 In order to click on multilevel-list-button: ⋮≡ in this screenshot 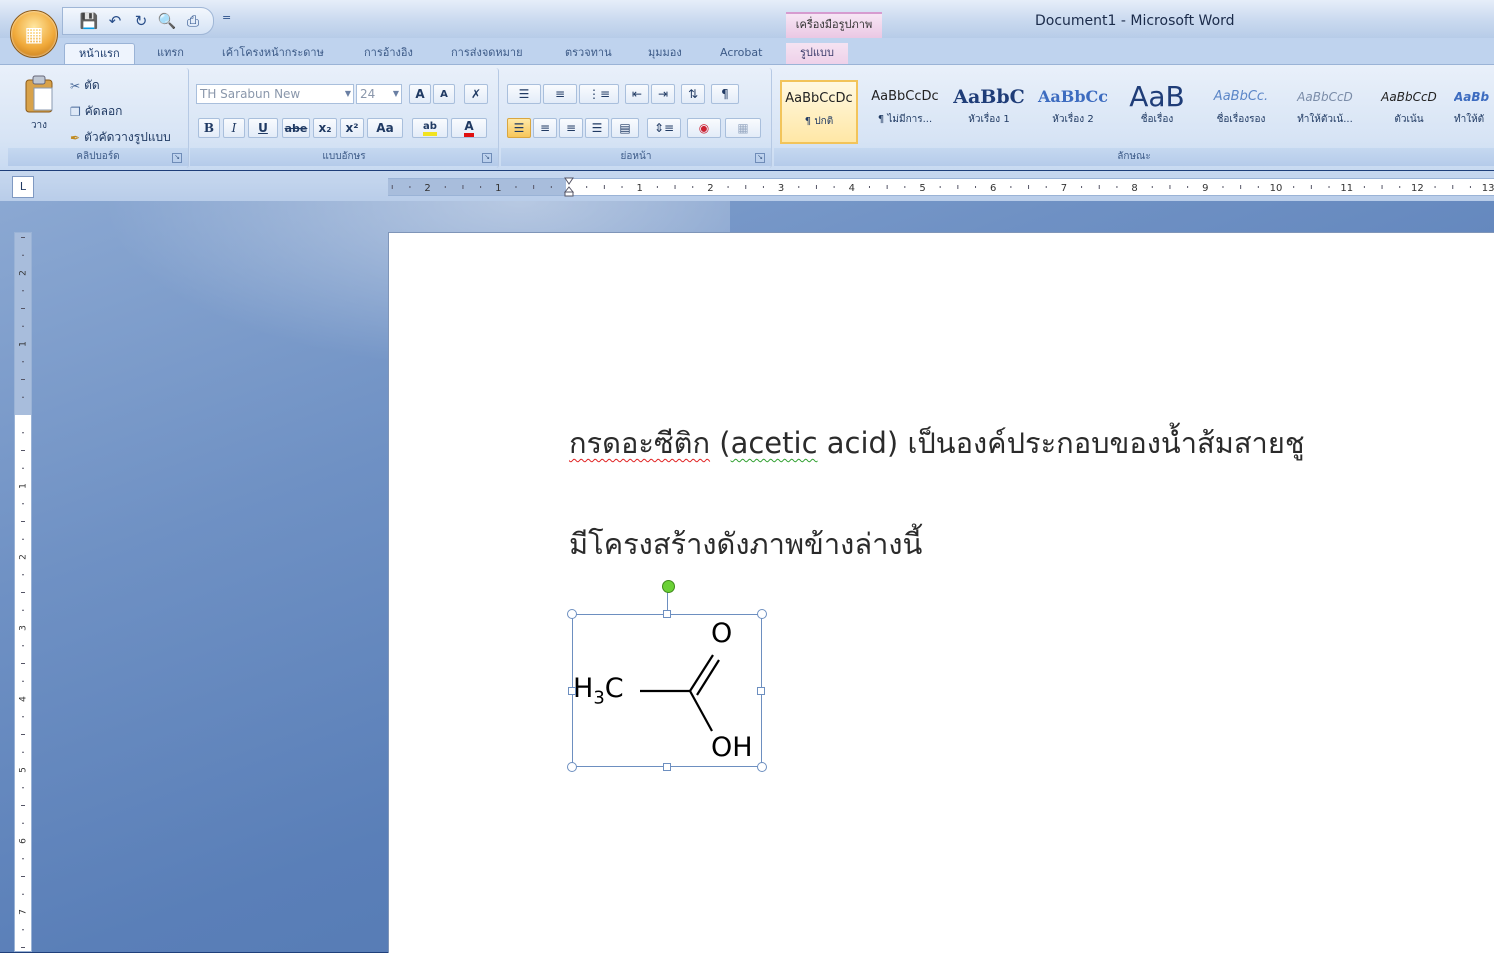, I will do `click(599, 94)`.